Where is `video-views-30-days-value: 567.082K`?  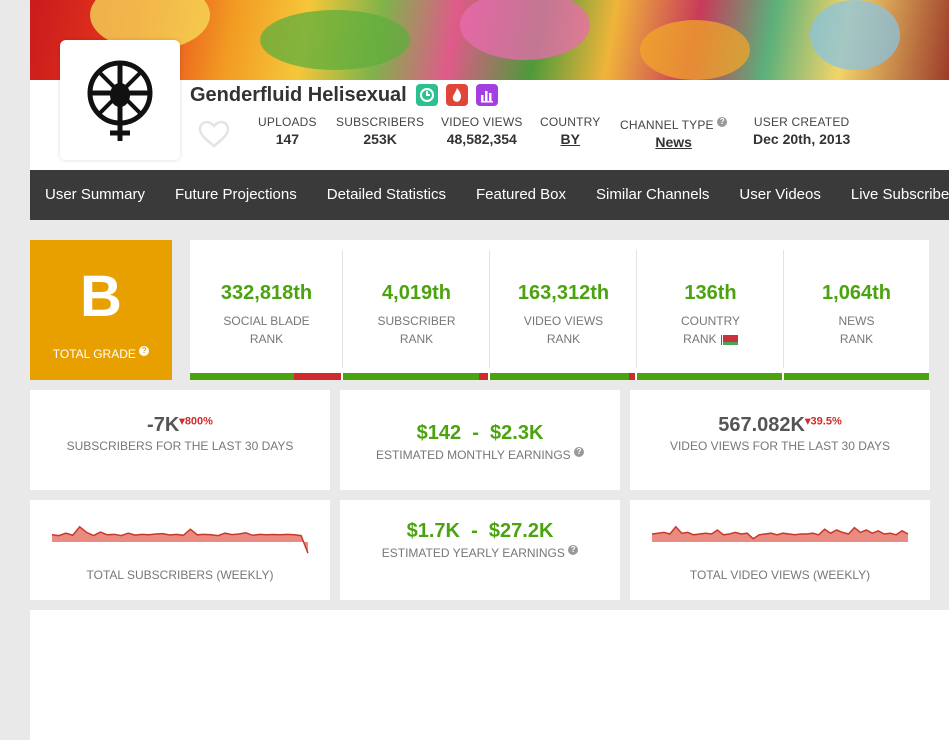 video-views-30-days-value: 567.082K is located at coordinates (761, 425).